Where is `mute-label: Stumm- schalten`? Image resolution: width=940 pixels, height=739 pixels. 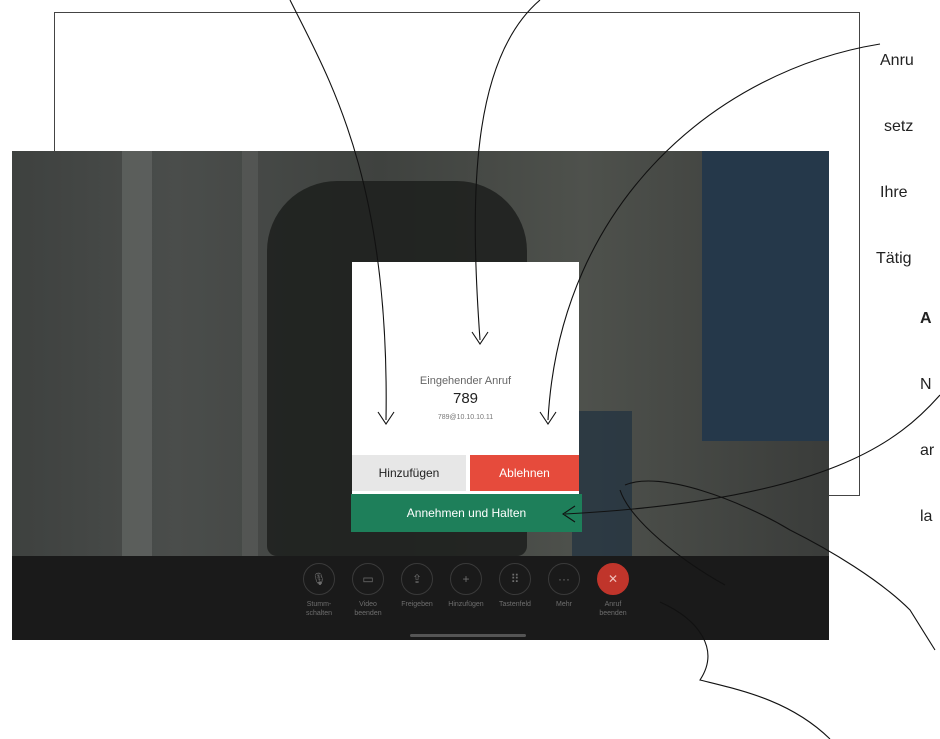
mute-label: Stumm- schalten is located at coordinates (319, 609).